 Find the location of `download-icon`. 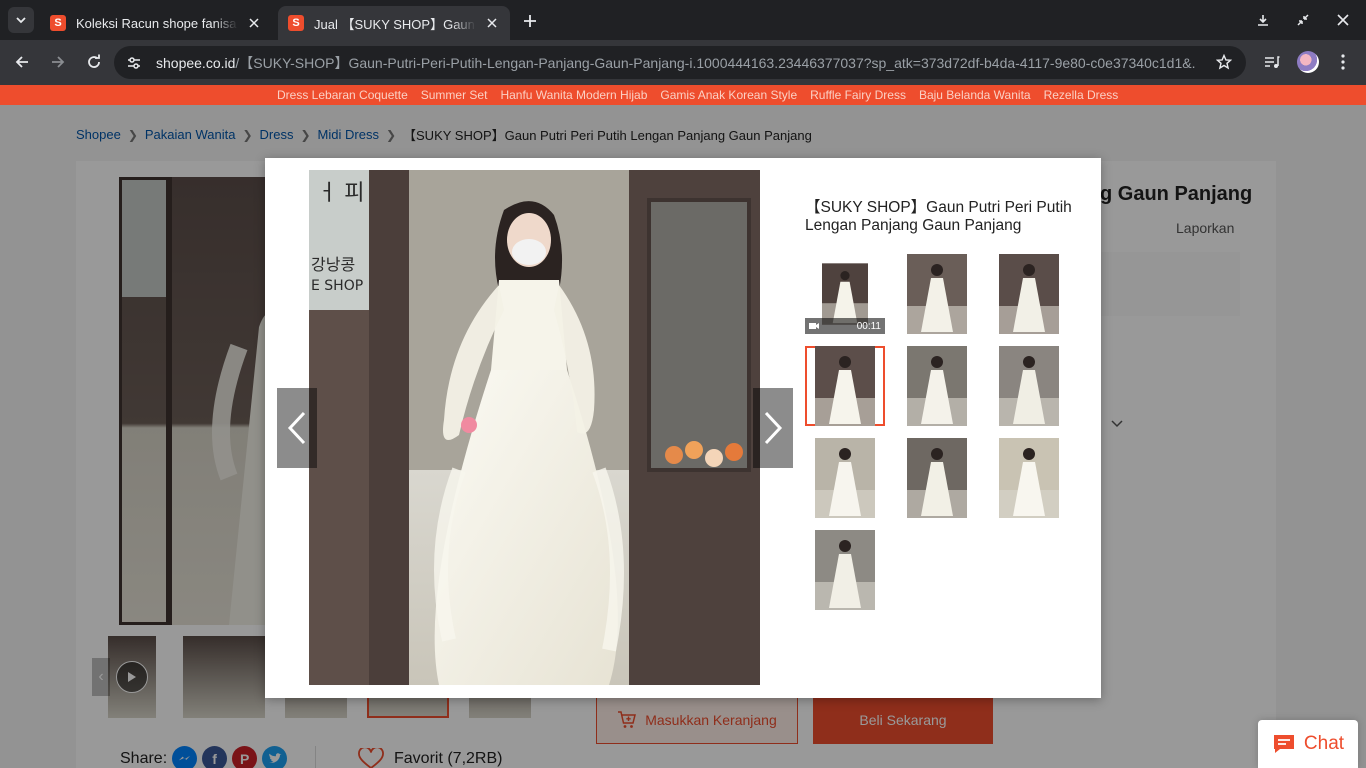

download-icon is located at coordinates (1263, 20).